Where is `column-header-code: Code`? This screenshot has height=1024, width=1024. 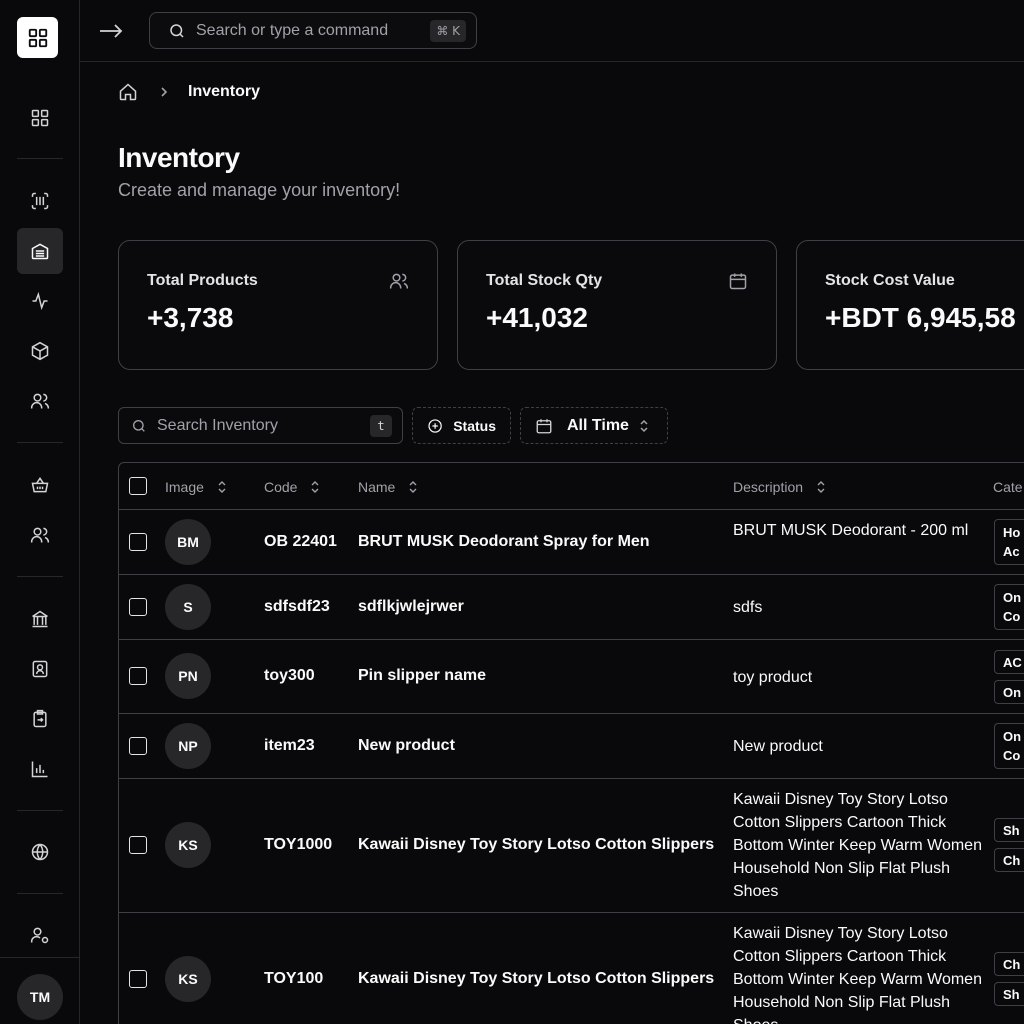 column-header-code: Code is located at coordinates (291, 486).